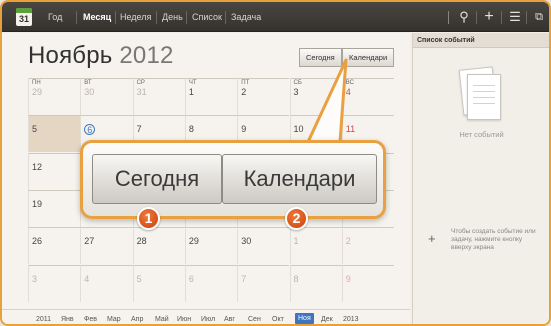 This screenshot has width=551, height=326. What do you see at coordinates (157, 179) in the screenshot?
I see `today-button: Сегодня` at bounding box center [157, 179].